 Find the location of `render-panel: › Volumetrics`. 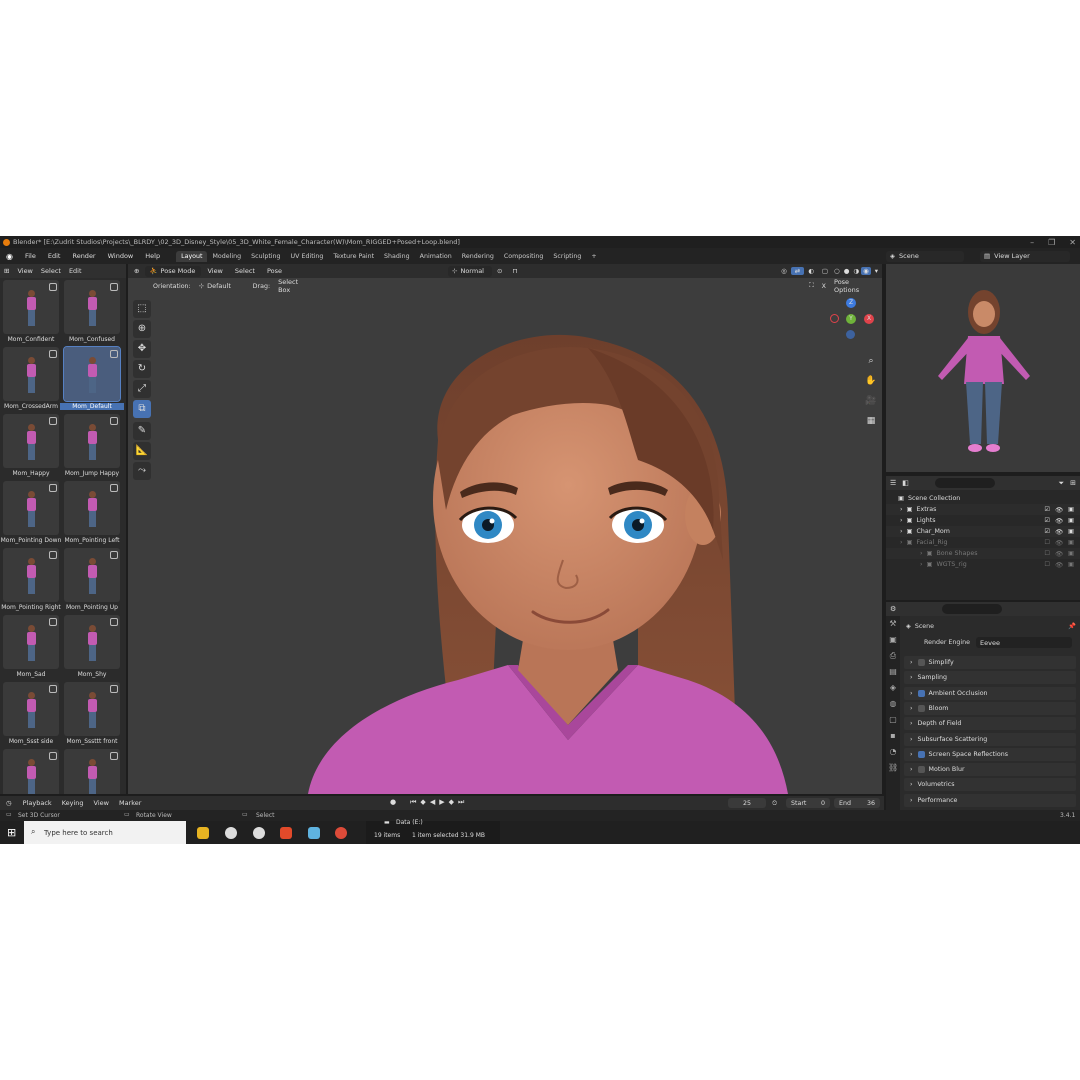

render-panel: › Volumetrics is located at coordinates (990, 785).